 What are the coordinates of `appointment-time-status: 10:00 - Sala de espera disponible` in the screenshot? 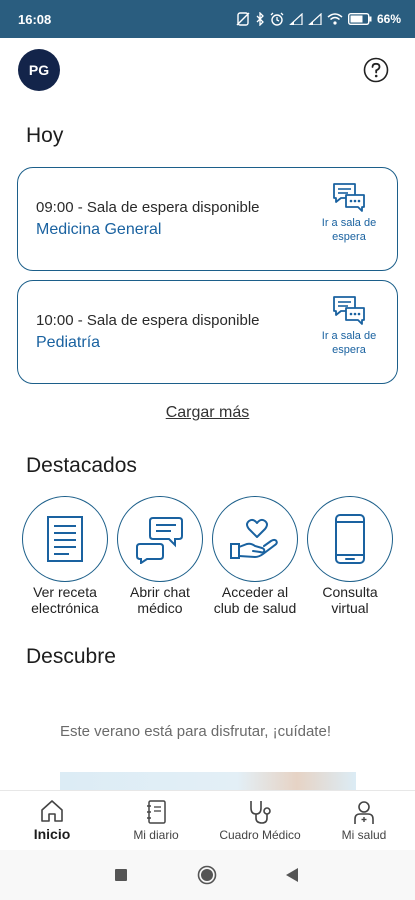 It's located at (148, 320).